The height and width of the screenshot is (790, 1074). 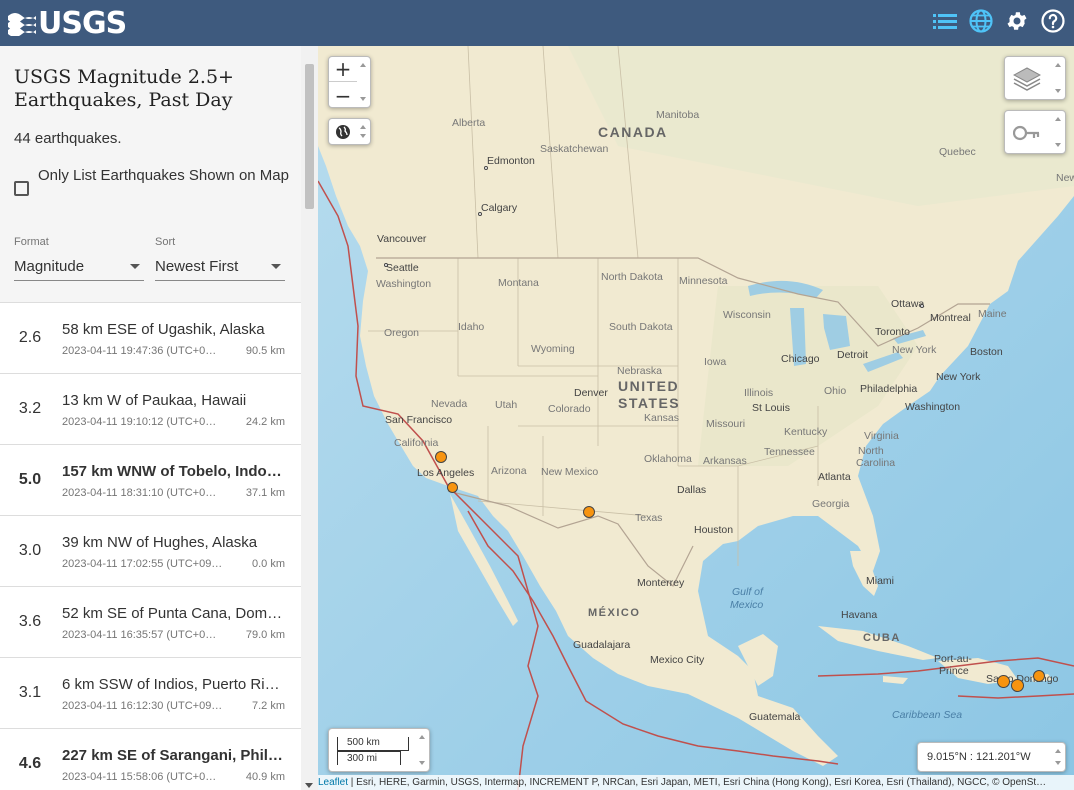 What do you see at coordinates (914, 350) in the screenshot?
I see `label-new-york-state: New York` at bounding box center [914, 350].